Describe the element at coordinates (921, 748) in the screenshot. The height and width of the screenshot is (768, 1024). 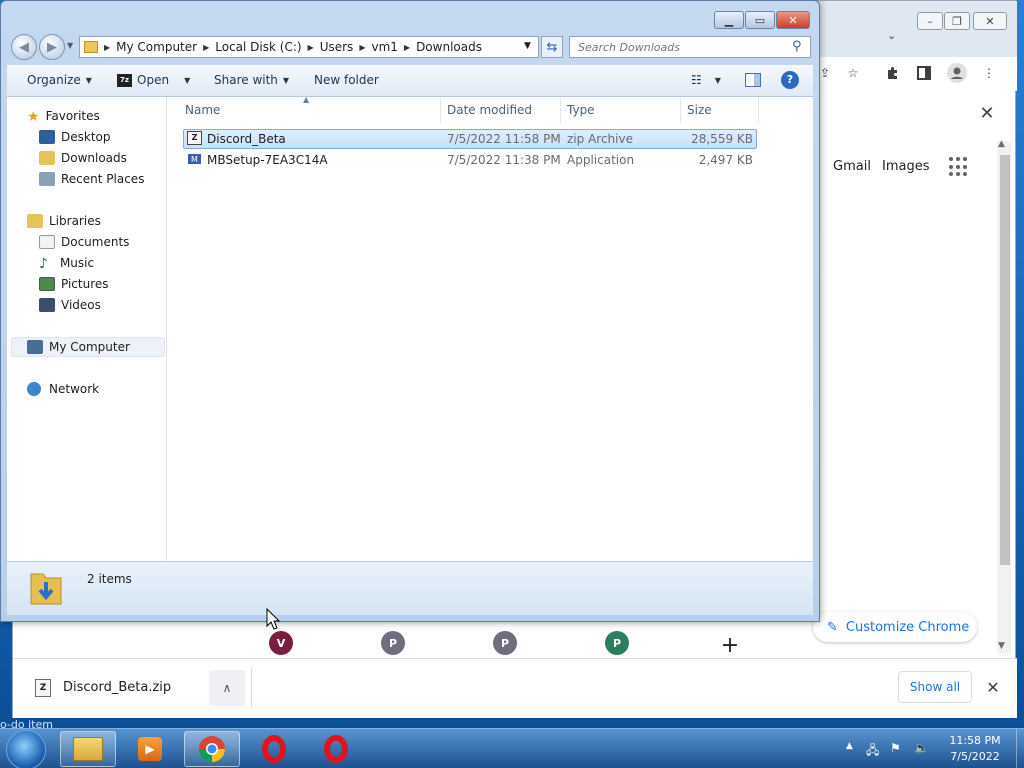
I see `volume-speaker-icon: 🔈` at that location.